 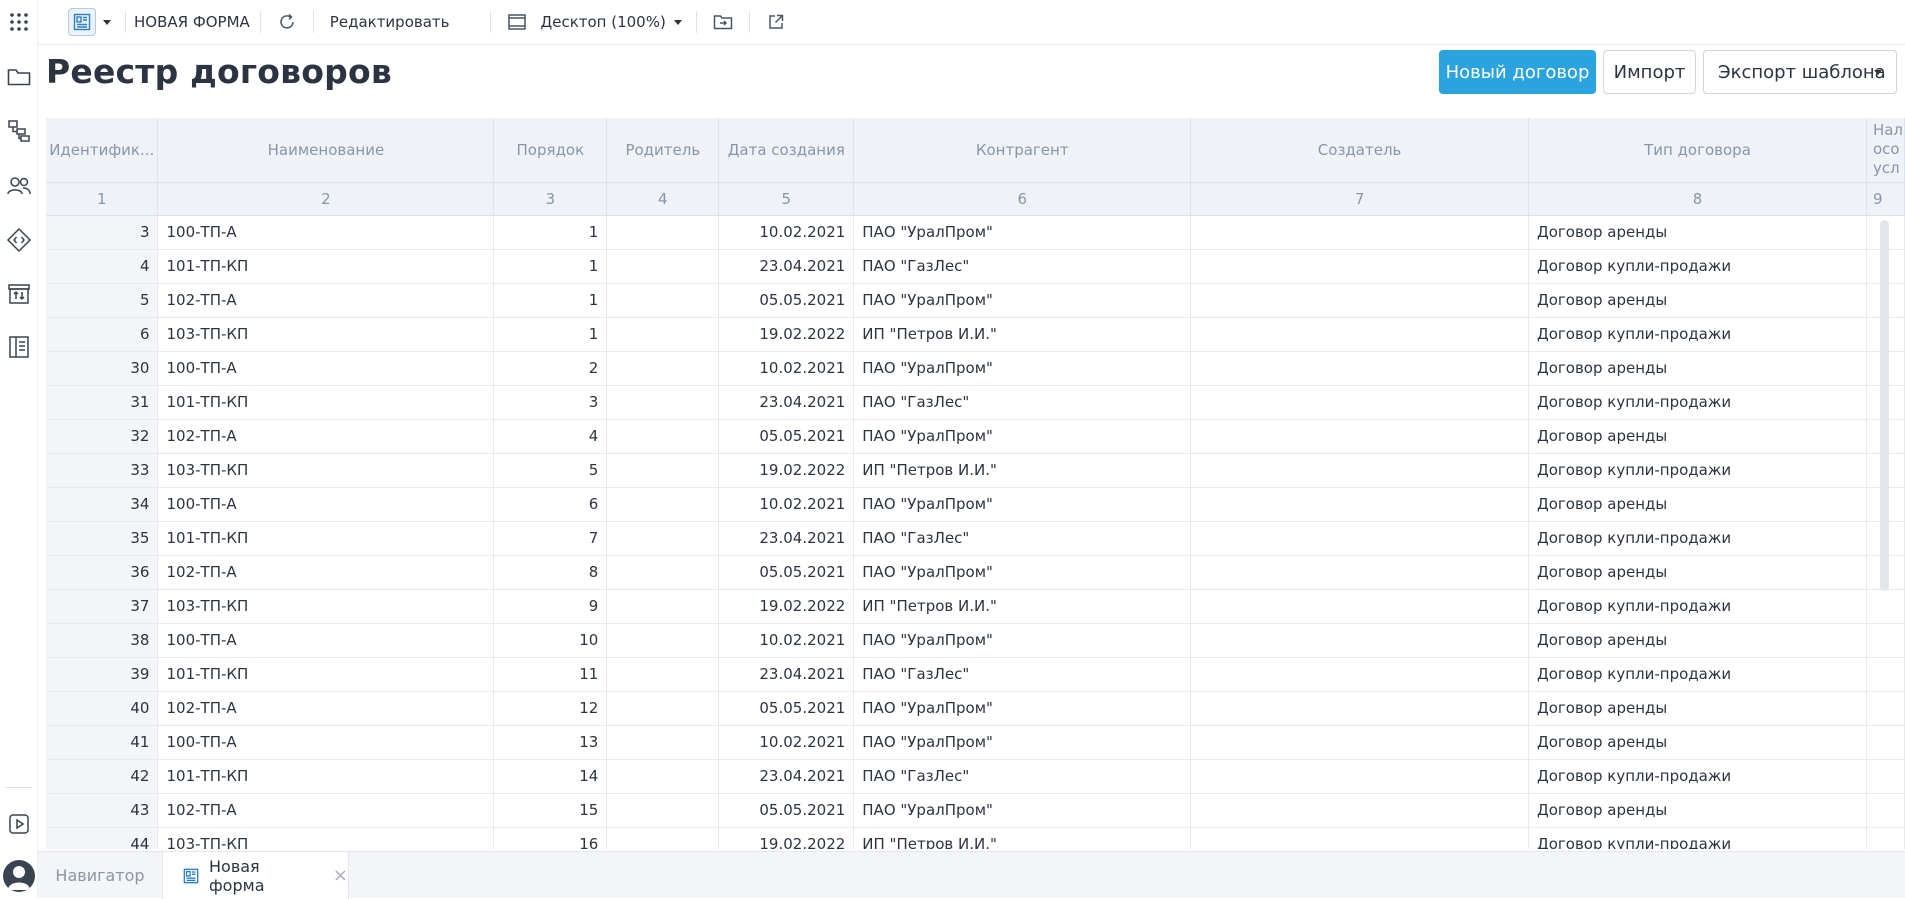 I want to click on cell-id: 38, so click(x=102, y=640).